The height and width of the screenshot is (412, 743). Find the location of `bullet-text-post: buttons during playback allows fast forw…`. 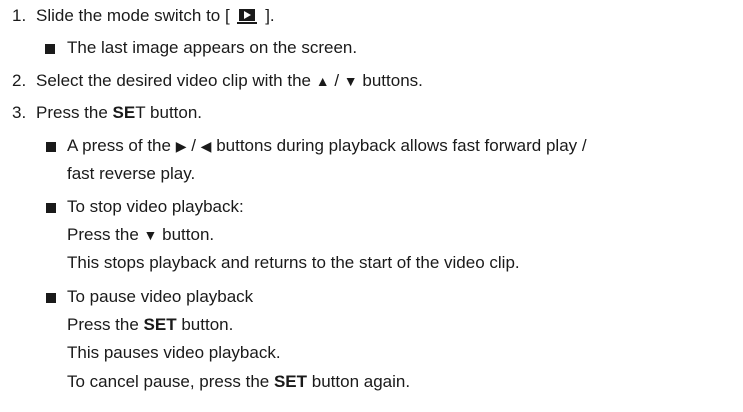

bullet-text-post: buttons during playback allows fast forw… is located at coordinates (401, 145).